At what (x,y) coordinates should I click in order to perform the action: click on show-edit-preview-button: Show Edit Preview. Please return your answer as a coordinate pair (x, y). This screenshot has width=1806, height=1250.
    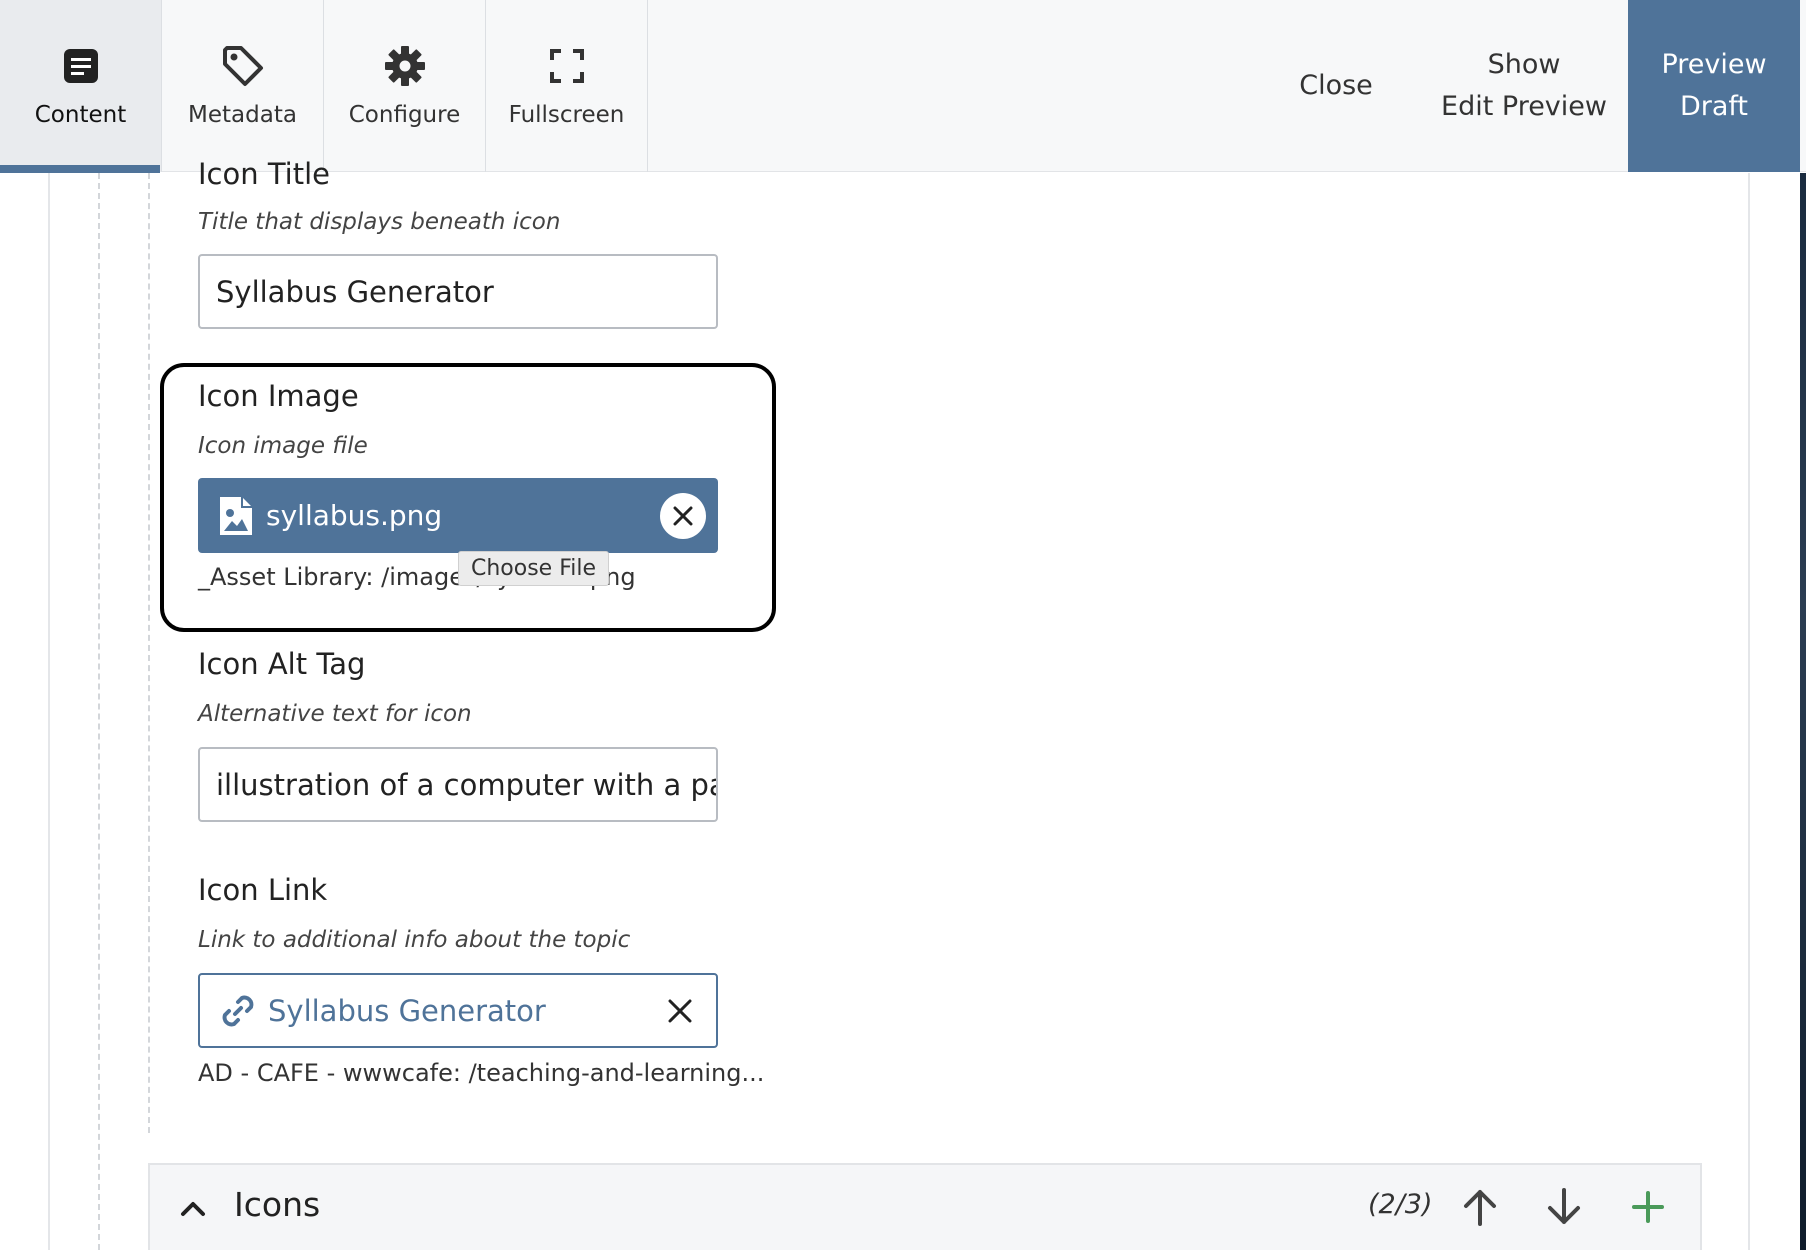
    Looking at the image, I should click on (1524, 86).